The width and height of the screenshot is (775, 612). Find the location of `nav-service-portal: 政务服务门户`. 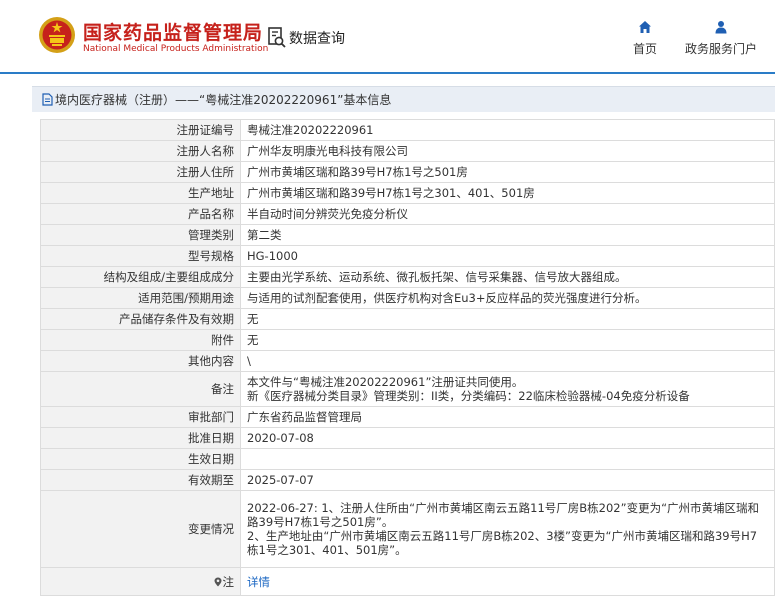

nav-service-portal: 政务服务门户 is located at coordinates (721, 41).